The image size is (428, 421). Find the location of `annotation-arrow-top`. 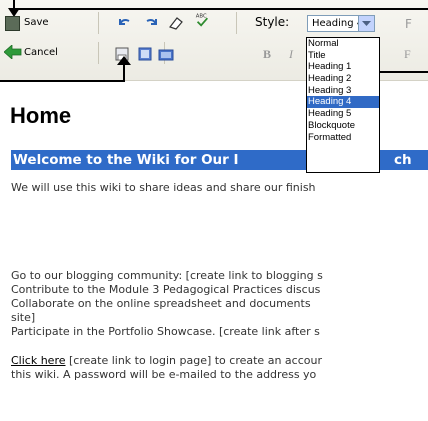

annotation-arrow-top is located at coordinates (220, 9).